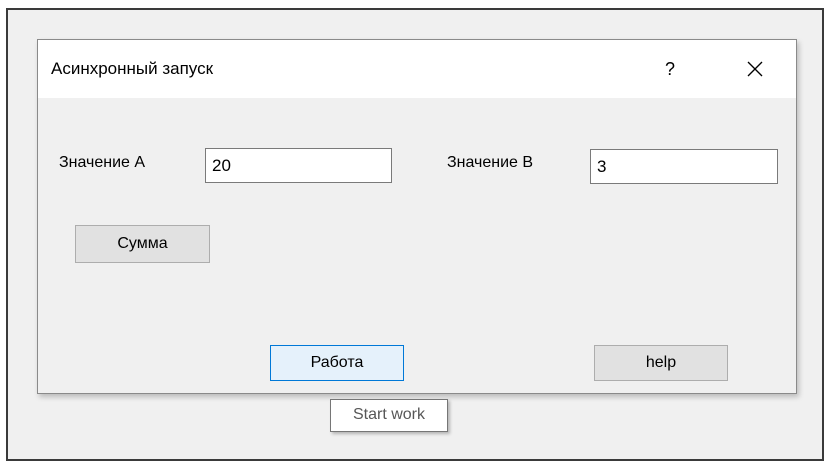 The height and width of the screenshot is (463, 828). Describe the element at coordinates (389, 415) in the screenshot. I see `work-tooltip: Start work` at that location.